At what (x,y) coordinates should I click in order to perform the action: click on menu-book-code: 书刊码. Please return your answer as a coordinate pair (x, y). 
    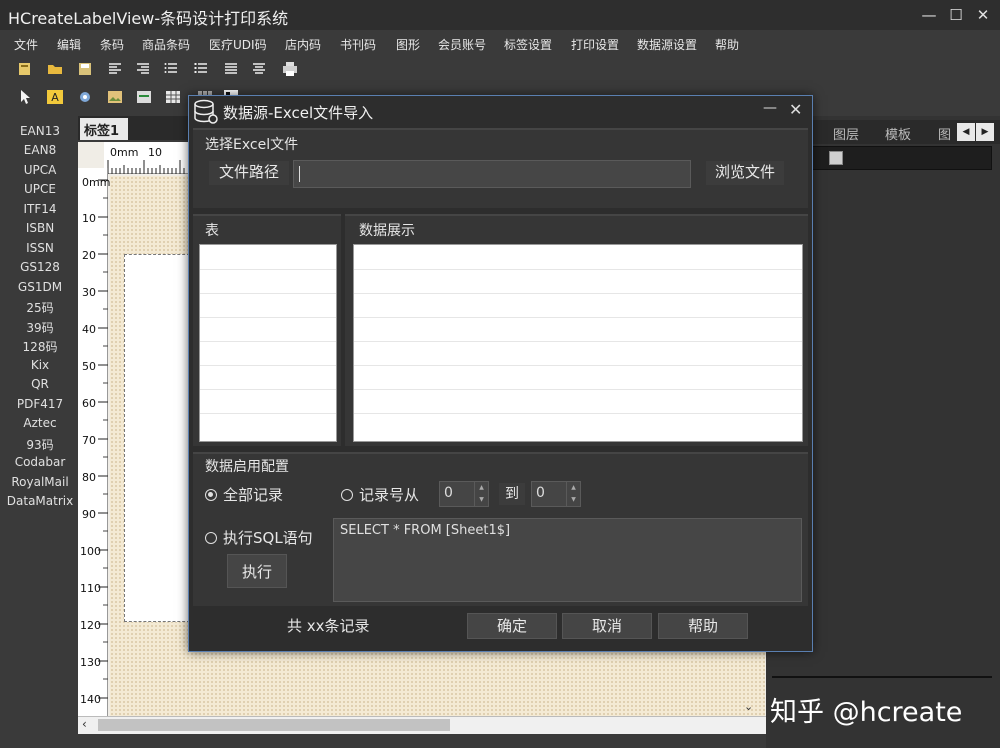
    Looking at the image, I should click on (358, 44).